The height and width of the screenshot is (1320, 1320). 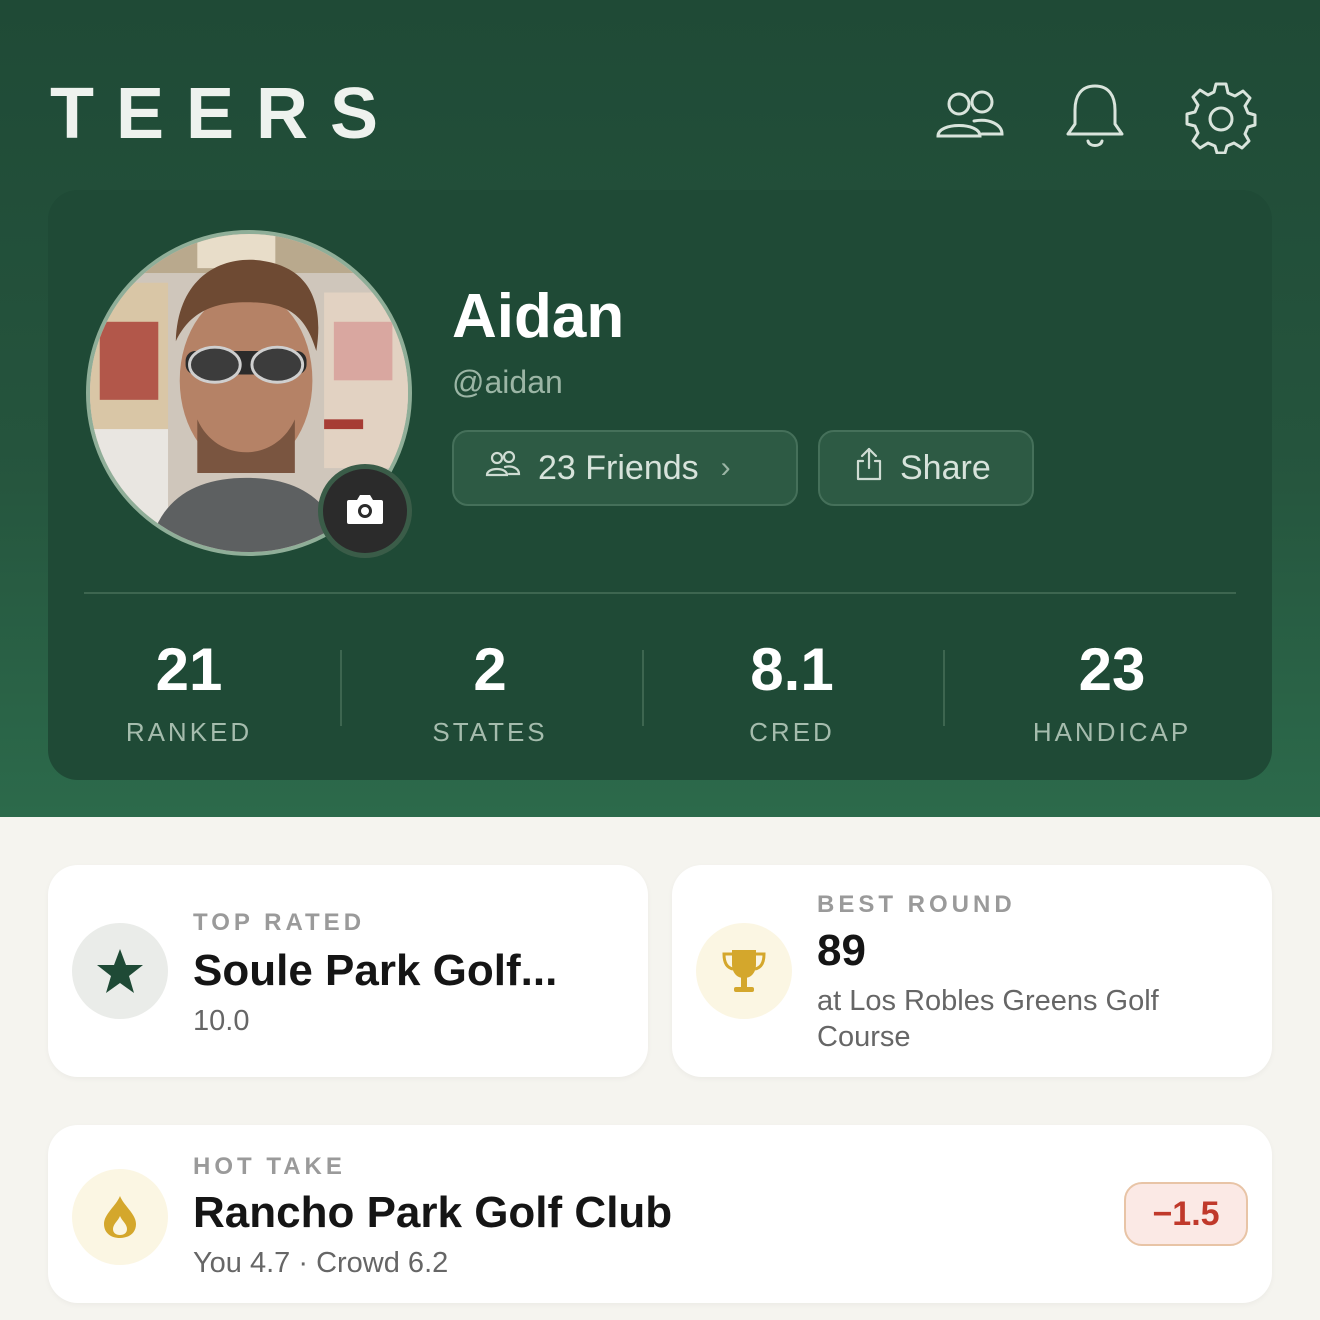 I want to click on best-round-kicker: BEST ROUND, so click(x=916, y=904).